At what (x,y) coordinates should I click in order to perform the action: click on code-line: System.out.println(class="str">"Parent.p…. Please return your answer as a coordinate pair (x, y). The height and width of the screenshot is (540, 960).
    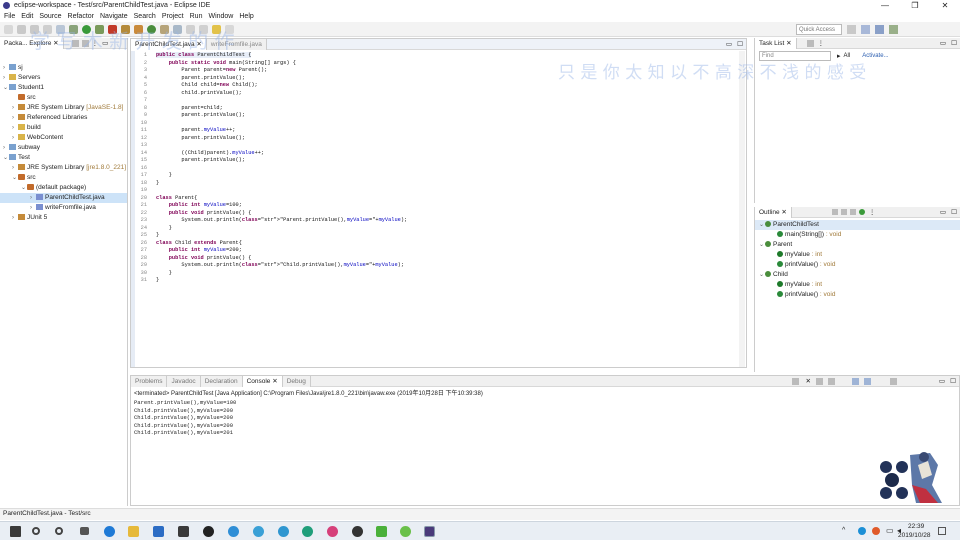
    Looking at the image, I should click on (281, 220).